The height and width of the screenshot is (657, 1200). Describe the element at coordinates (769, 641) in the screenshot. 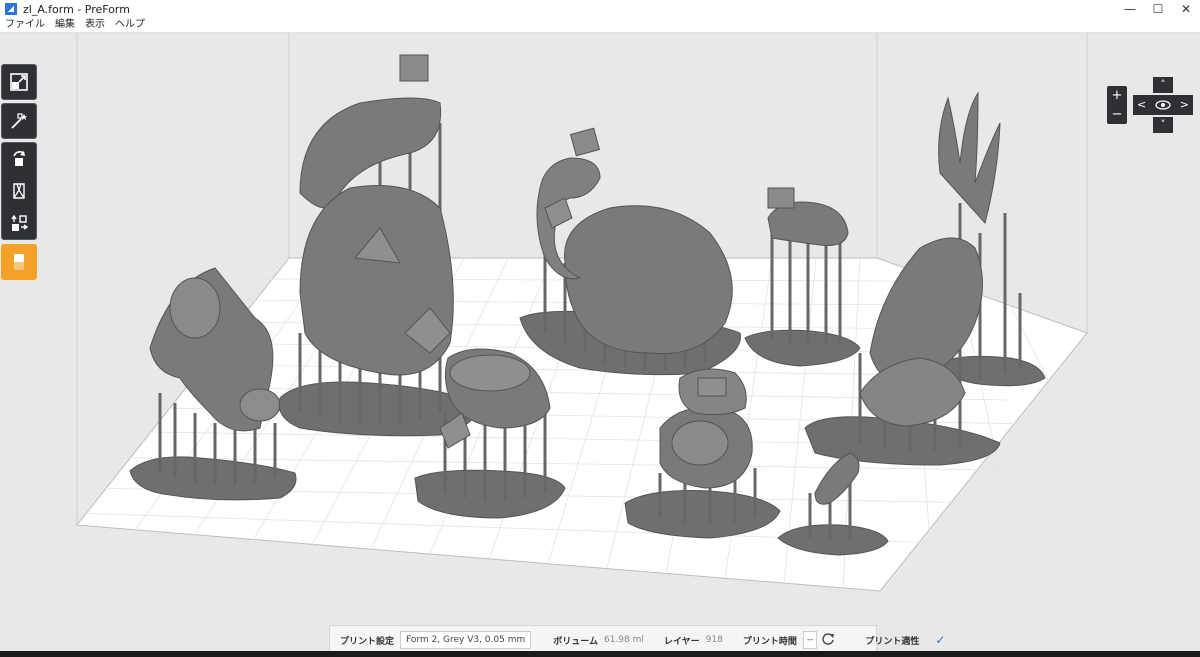

I see `print-time-label: プリント時間` at that location.